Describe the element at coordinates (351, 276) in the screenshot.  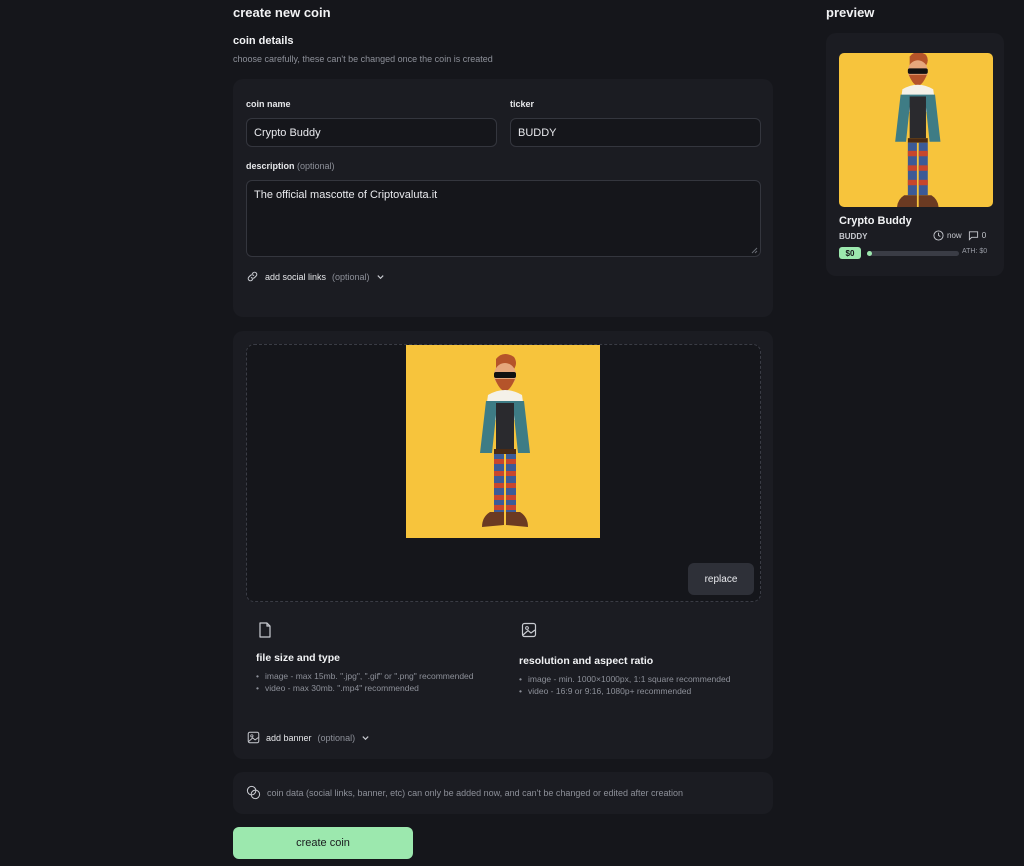
I see `social-links-optional: (optional)` at that location.